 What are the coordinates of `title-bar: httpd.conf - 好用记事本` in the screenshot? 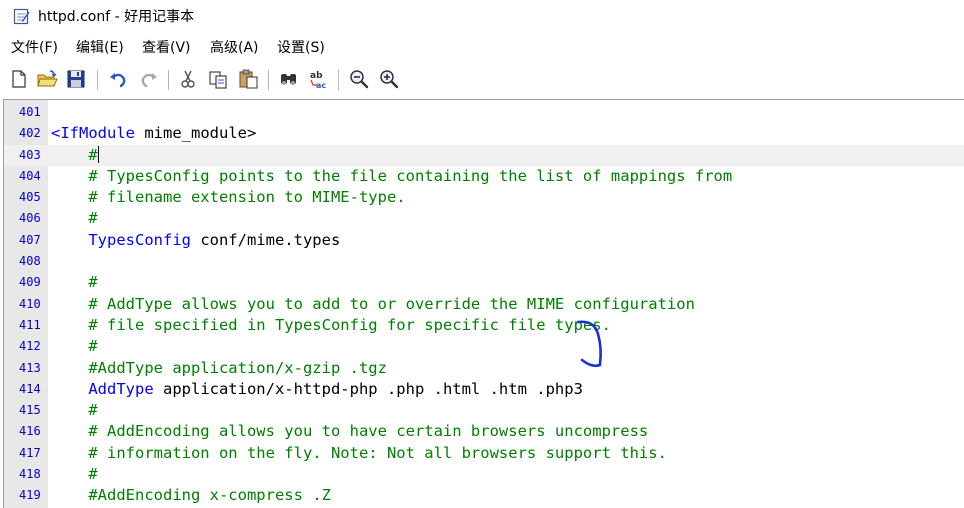 It's located at (482, 17).